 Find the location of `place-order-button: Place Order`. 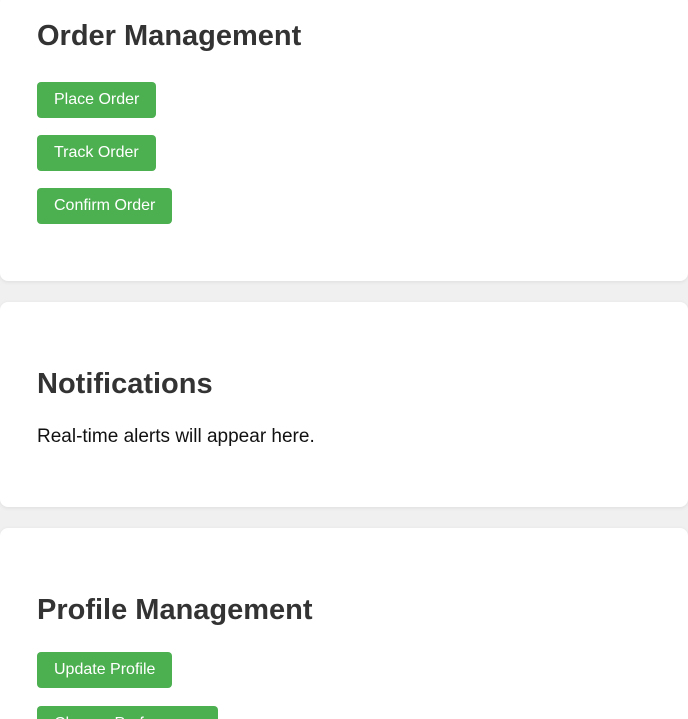

place-order-button: Place Order is located at coordinates (97, 100).